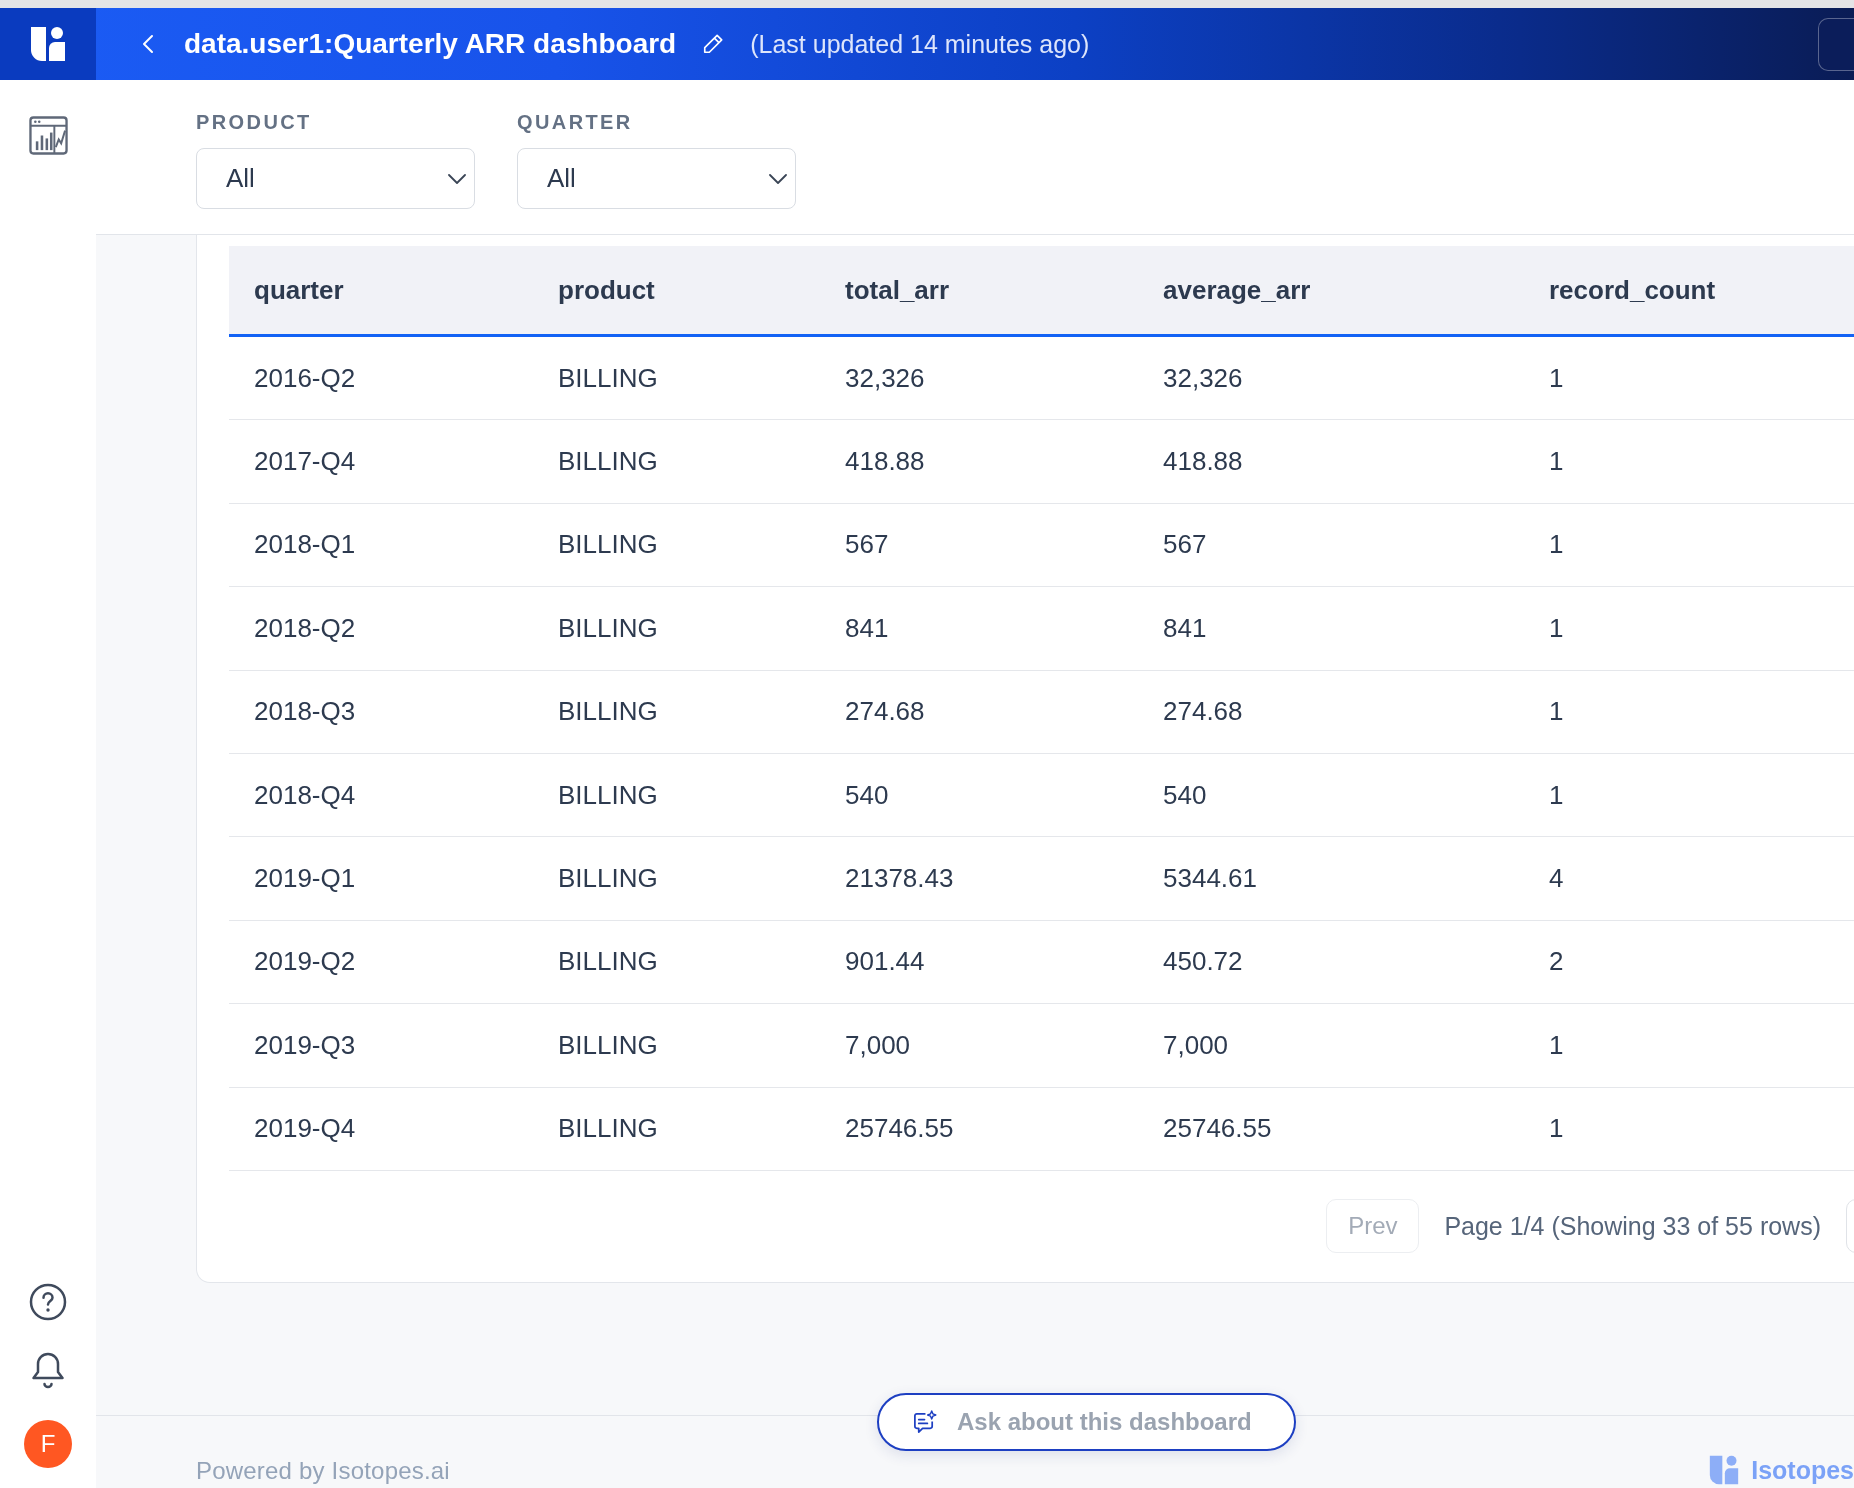  What do you see at coordinates (1556, 962) in the screenshot?
I see `table-cell: 2` at bounding box center [1556, 962].